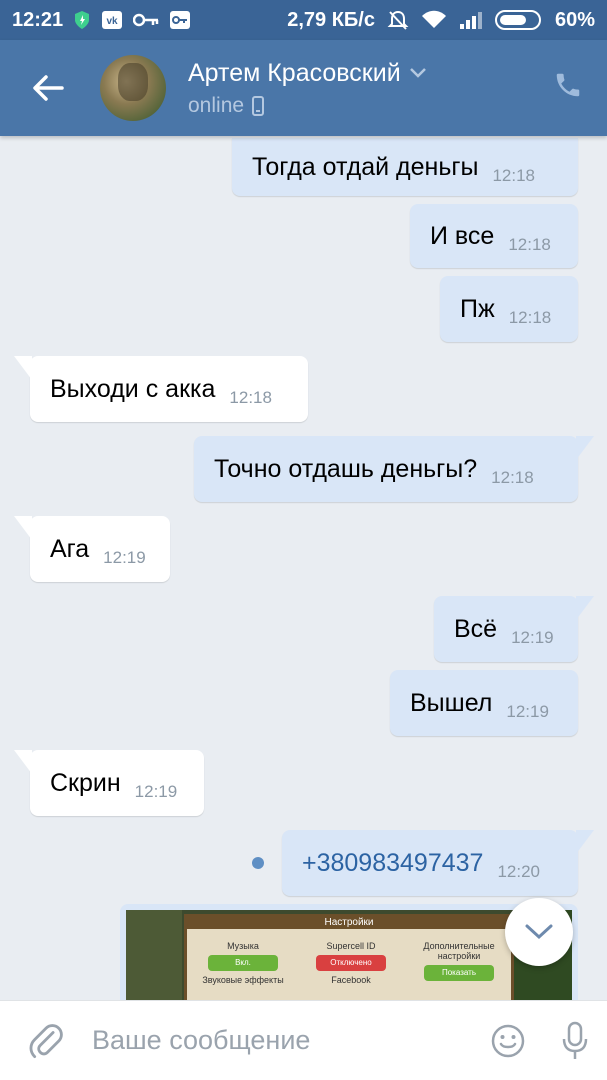  I want to click on voice-record-button, so click(575, 1041).